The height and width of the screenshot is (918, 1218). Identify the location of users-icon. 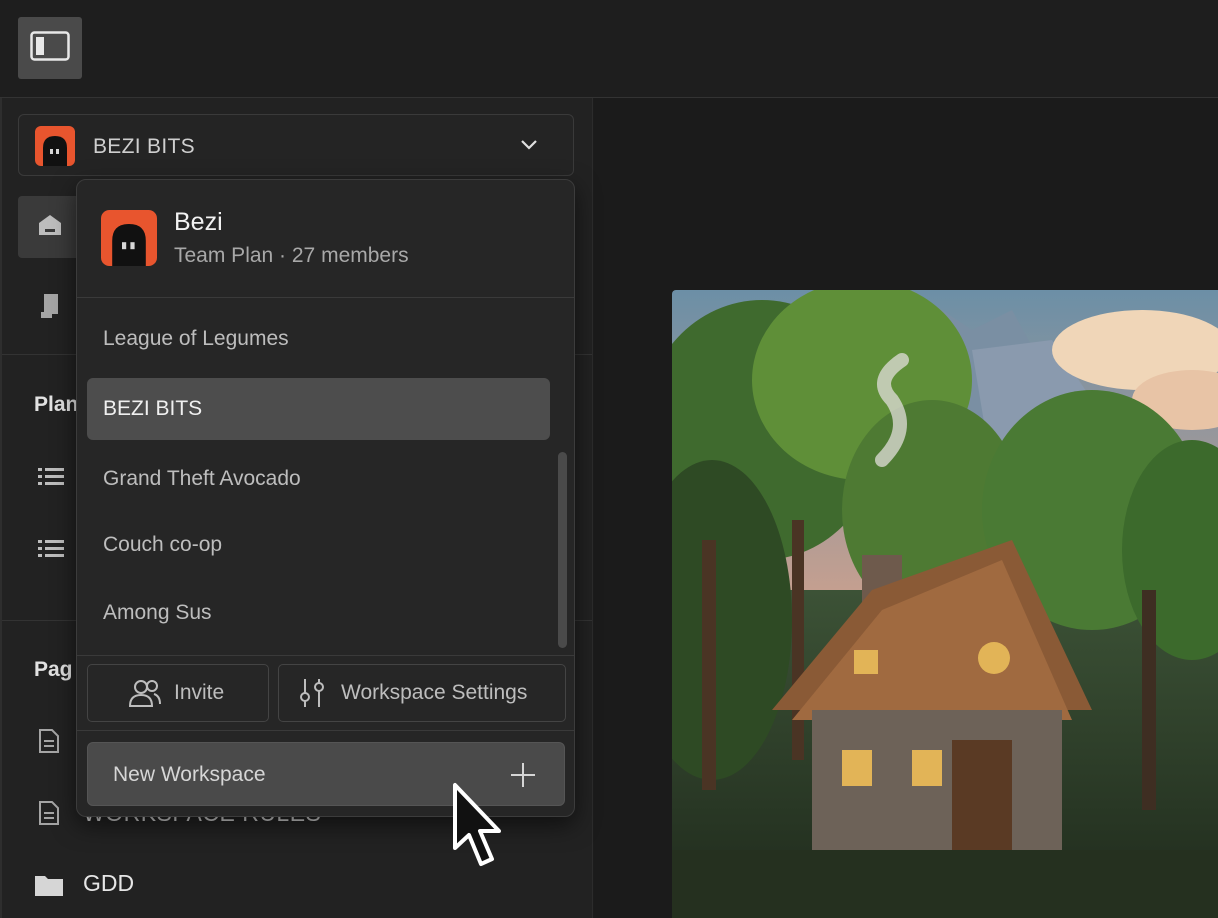
(145, 693).